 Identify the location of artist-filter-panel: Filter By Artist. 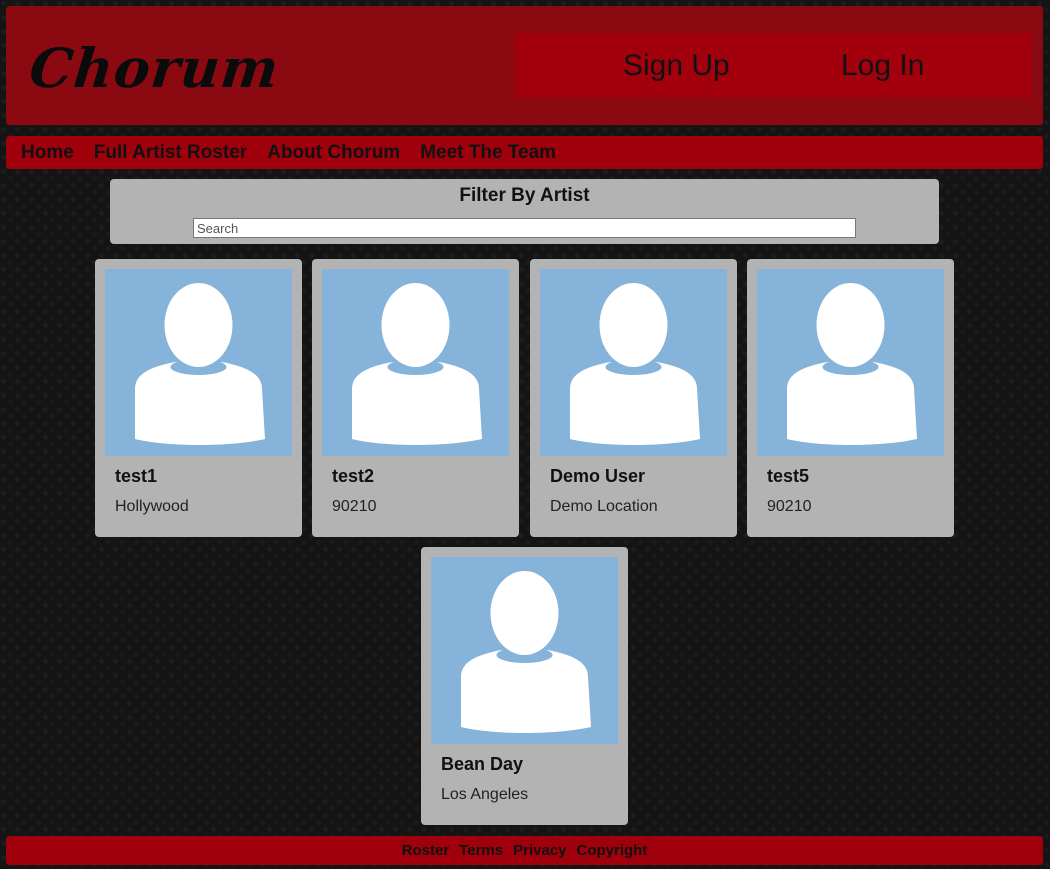
(524, 211).